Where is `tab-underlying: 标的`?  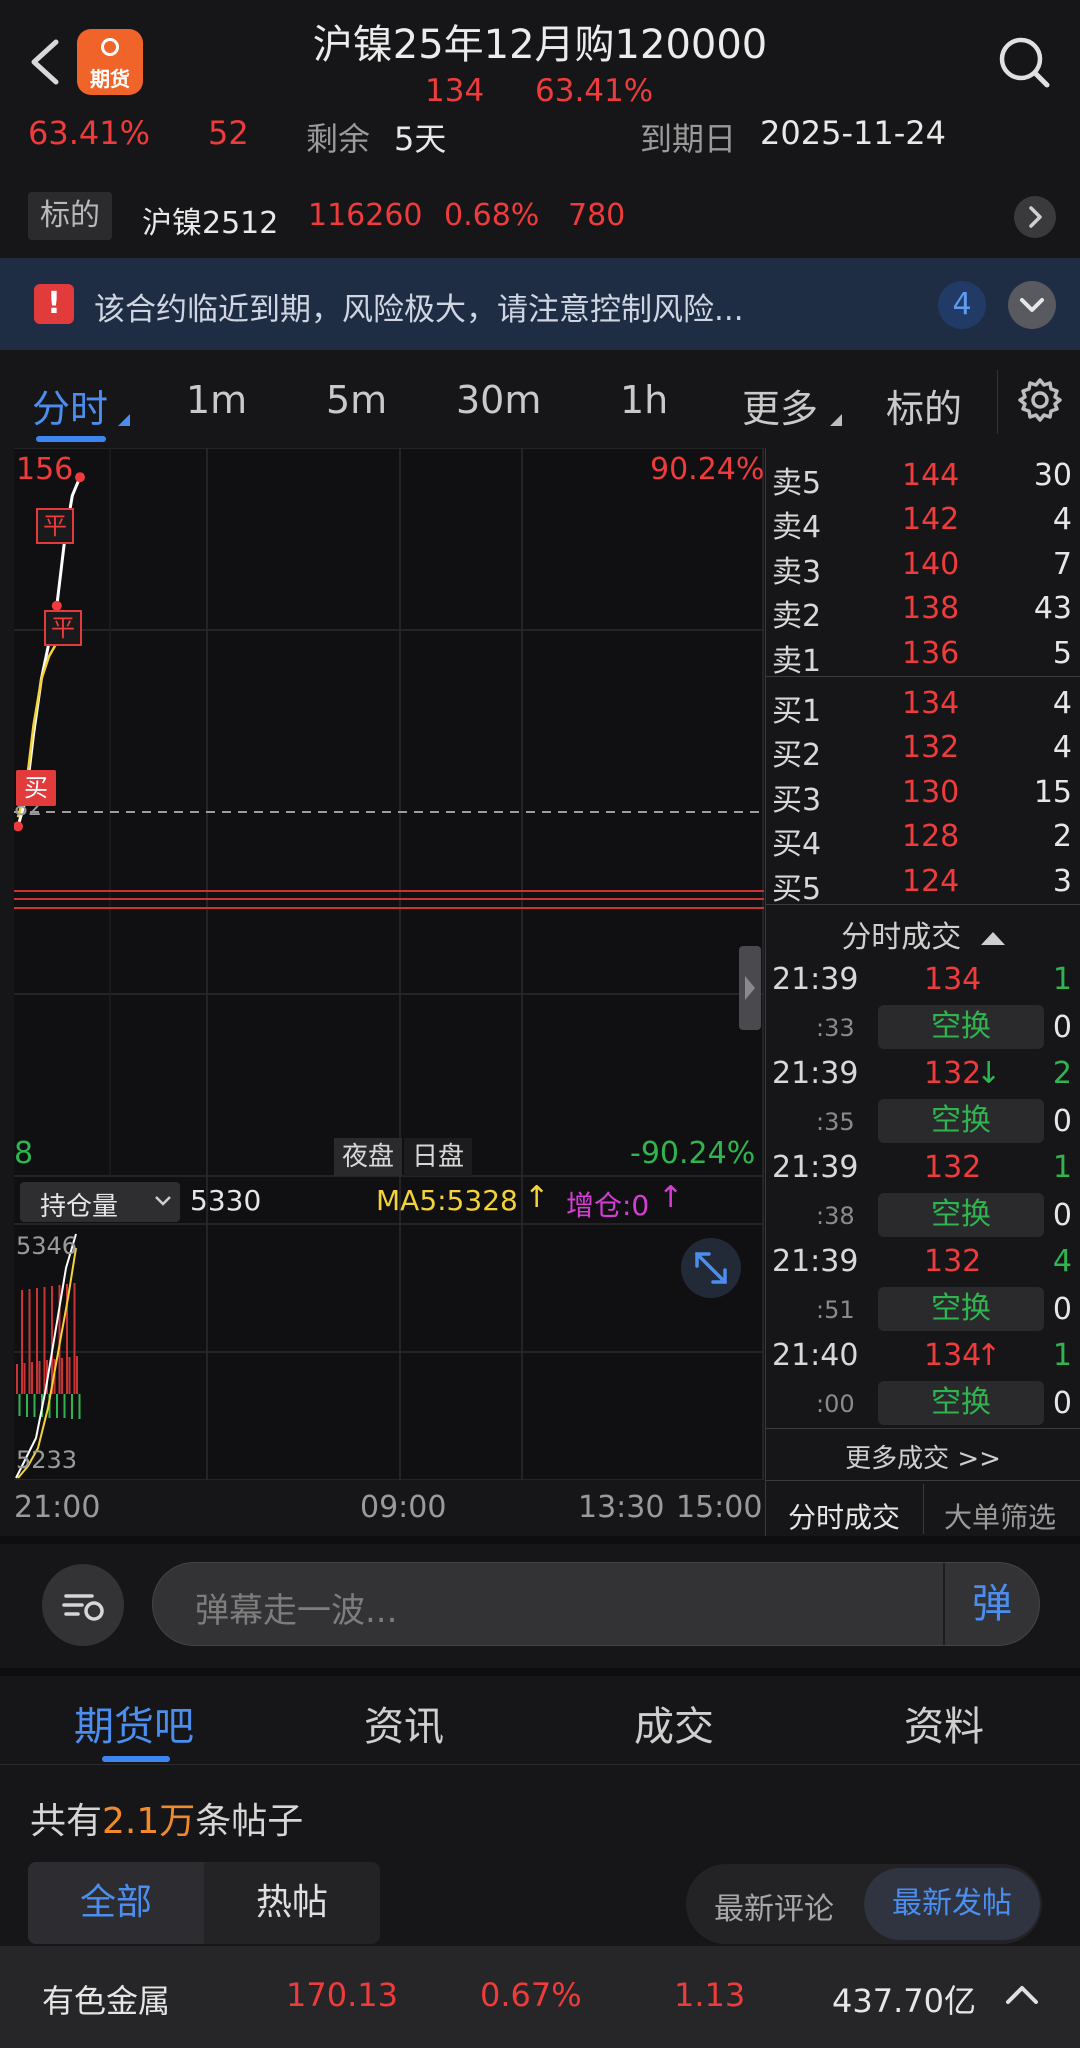 tab-underlying: 标的 is located at coordinates (924, 405).